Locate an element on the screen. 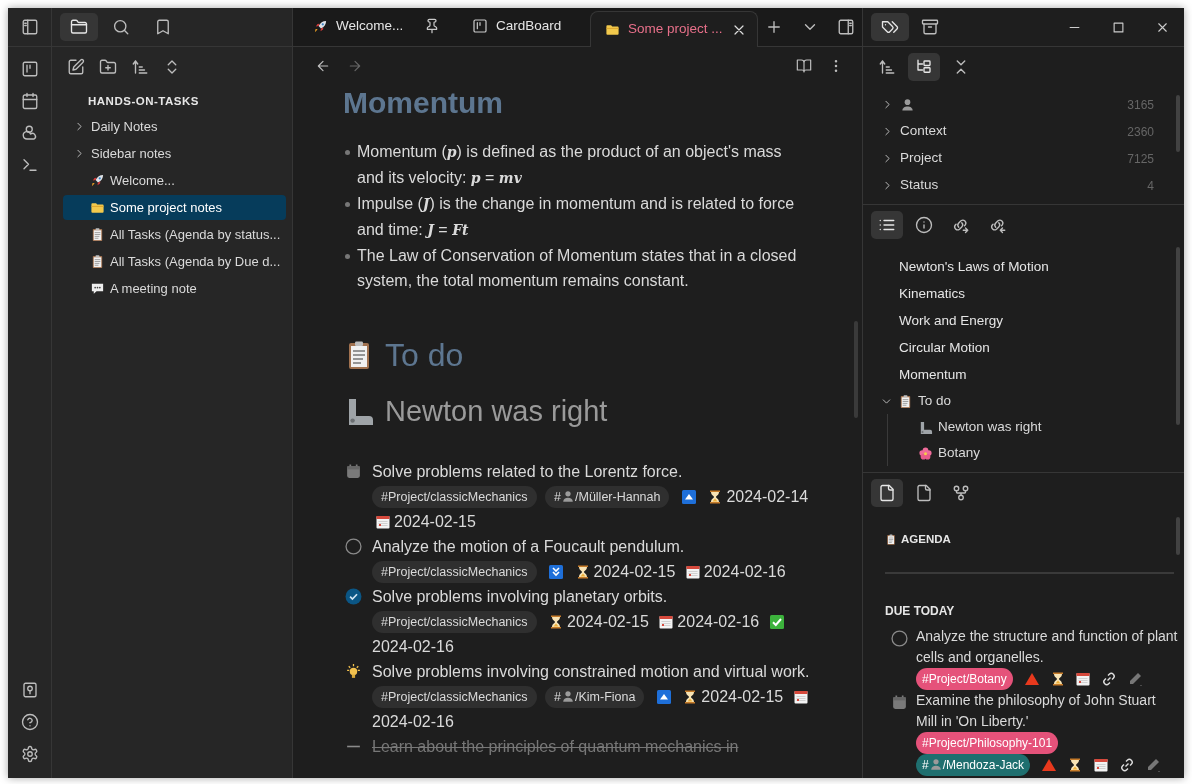 Image resolution: width=1192 pixels, height=784 pixels. section-heading: DUE TODAY is located at coordinates (920, 612).